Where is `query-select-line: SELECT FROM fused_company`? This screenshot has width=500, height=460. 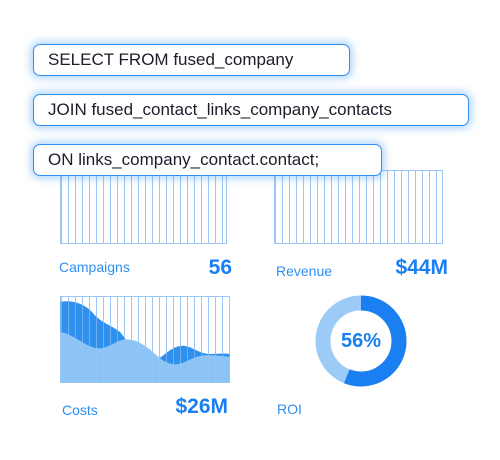
query-select-line: SELECT FROM fused_company is located at coordinates (191, 60).